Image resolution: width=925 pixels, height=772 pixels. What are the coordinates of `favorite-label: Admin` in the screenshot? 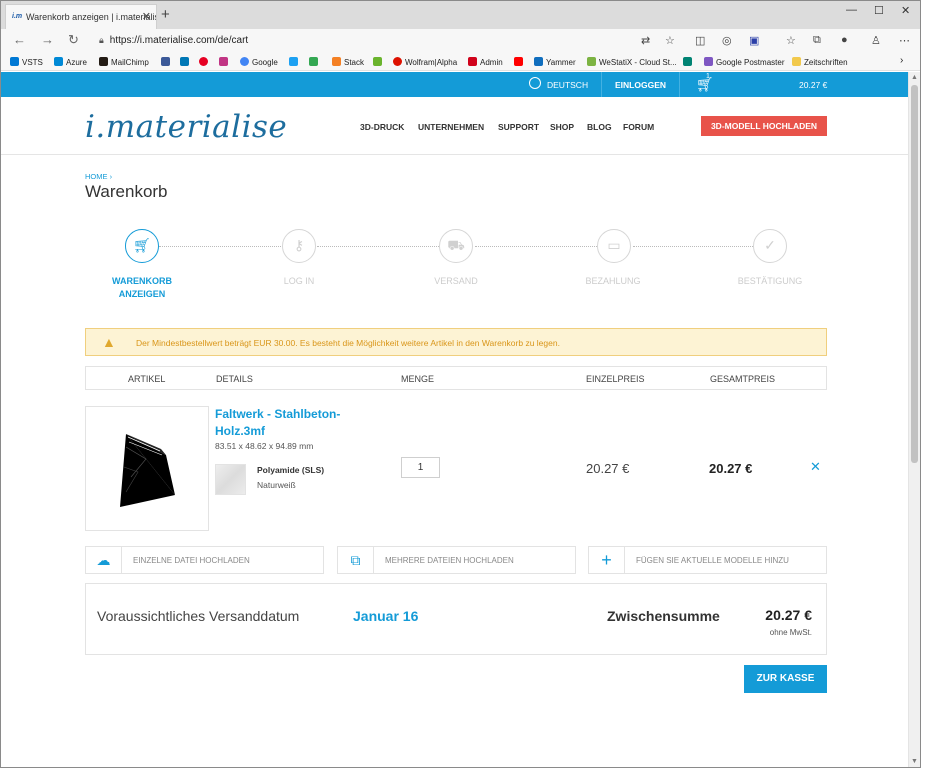 It's located at (491, 62).